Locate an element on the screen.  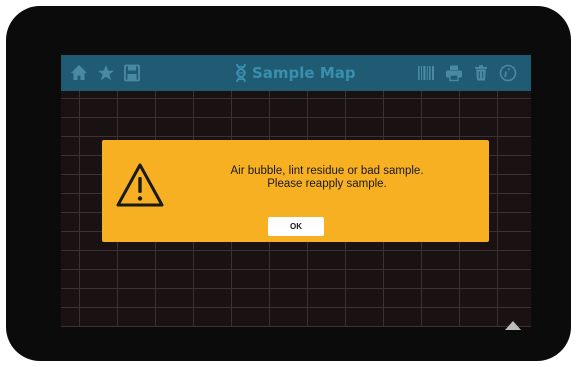
ok-button: OK is located at coordinates (296, 226).